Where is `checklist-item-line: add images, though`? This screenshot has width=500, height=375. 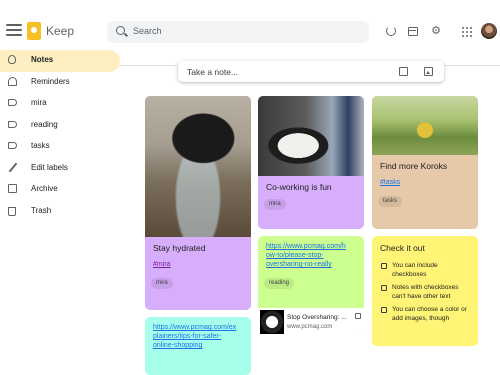 checklist-item-line: add images, though is located at coordinates (421, 318).